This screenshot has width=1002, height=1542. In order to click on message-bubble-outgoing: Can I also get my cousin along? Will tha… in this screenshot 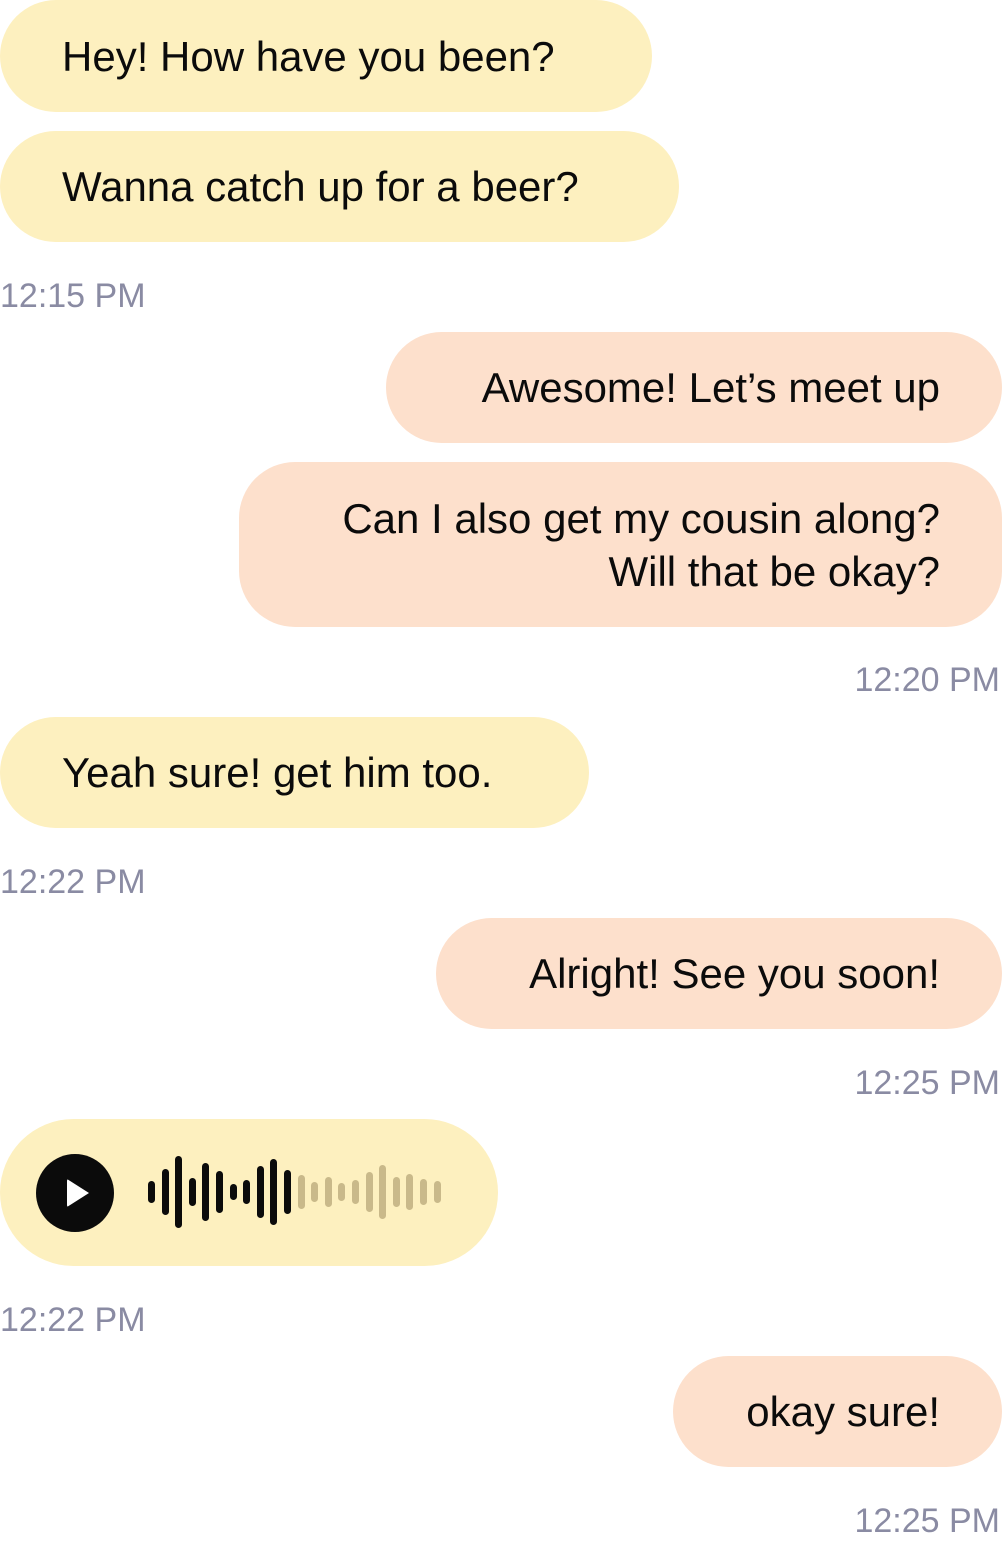, I will do `click(620, 544)`.